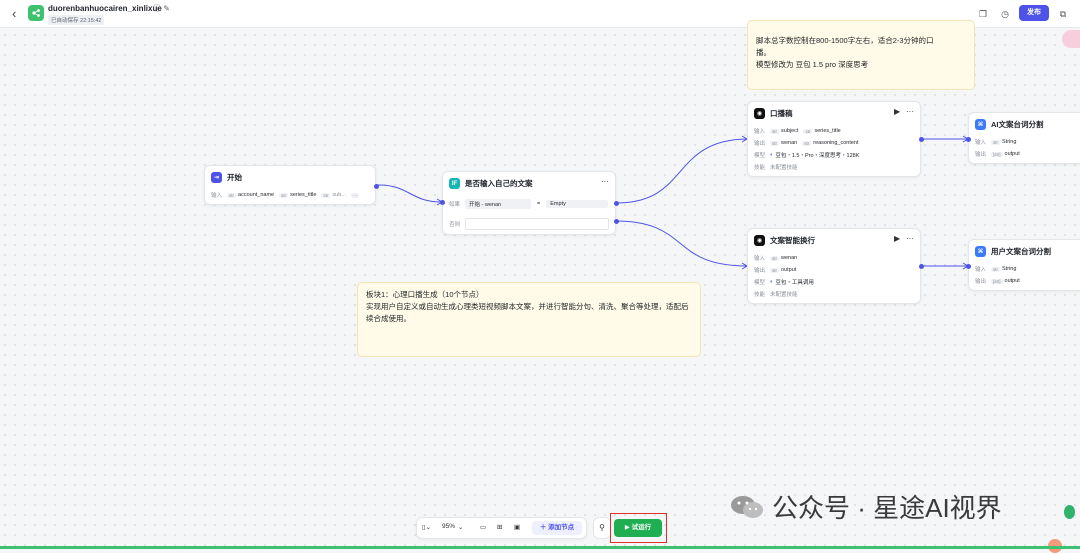  What do you see at coordinates (577, 204) in the screenshot?
I see `condition-value: Empty` at bounding box center [577, 204].